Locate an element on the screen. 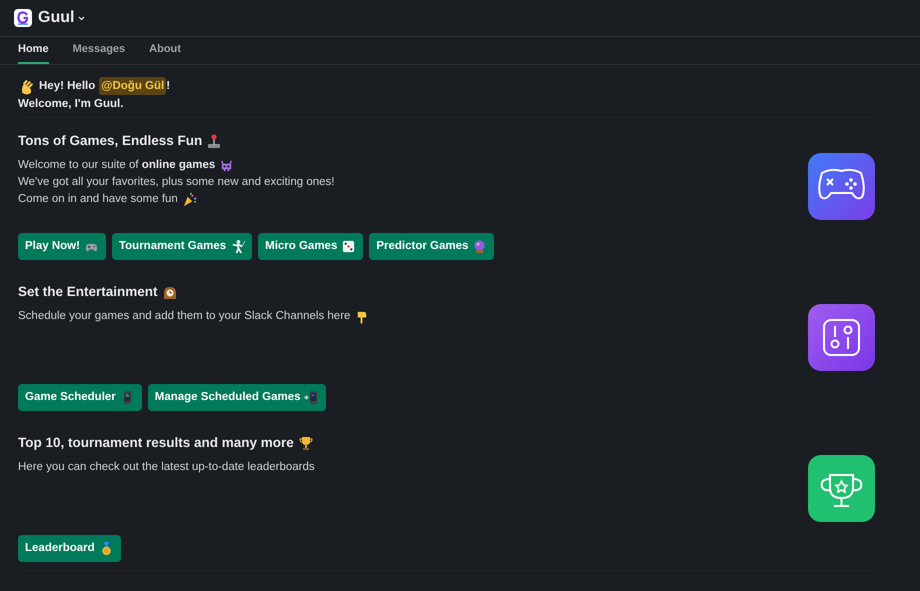  sliders-icon is located at coordinates (841, 337).